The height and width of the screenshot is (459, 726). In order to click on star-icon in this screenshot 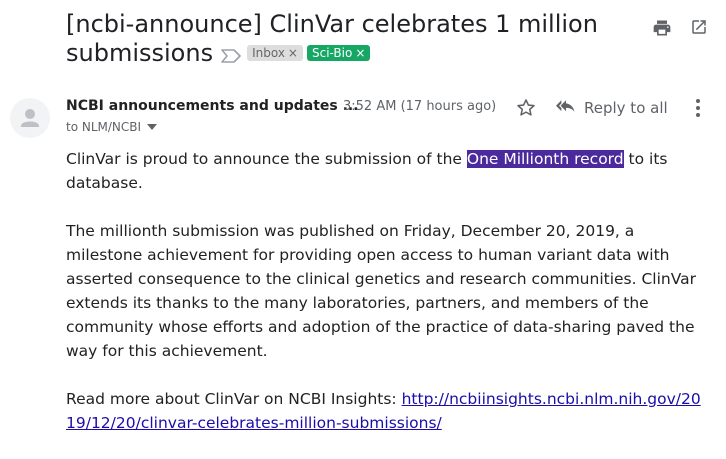, I will do `click(526, 110)`.